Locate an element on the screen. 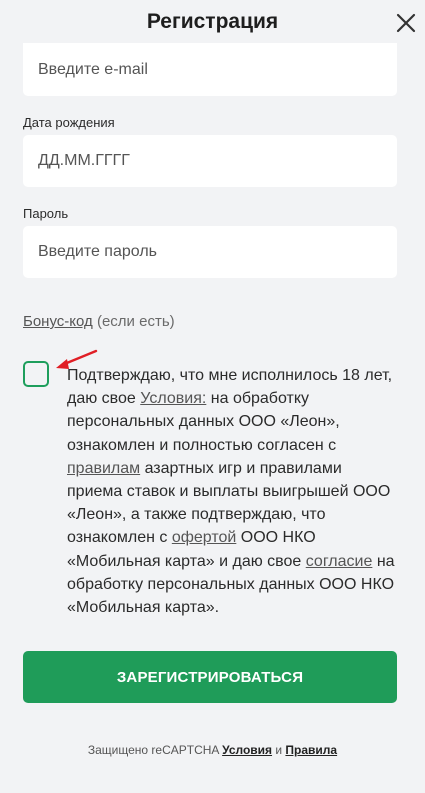 This screenshot has width=425, height=793. password-field: Введите пароль is located at coordinates (210, 252).